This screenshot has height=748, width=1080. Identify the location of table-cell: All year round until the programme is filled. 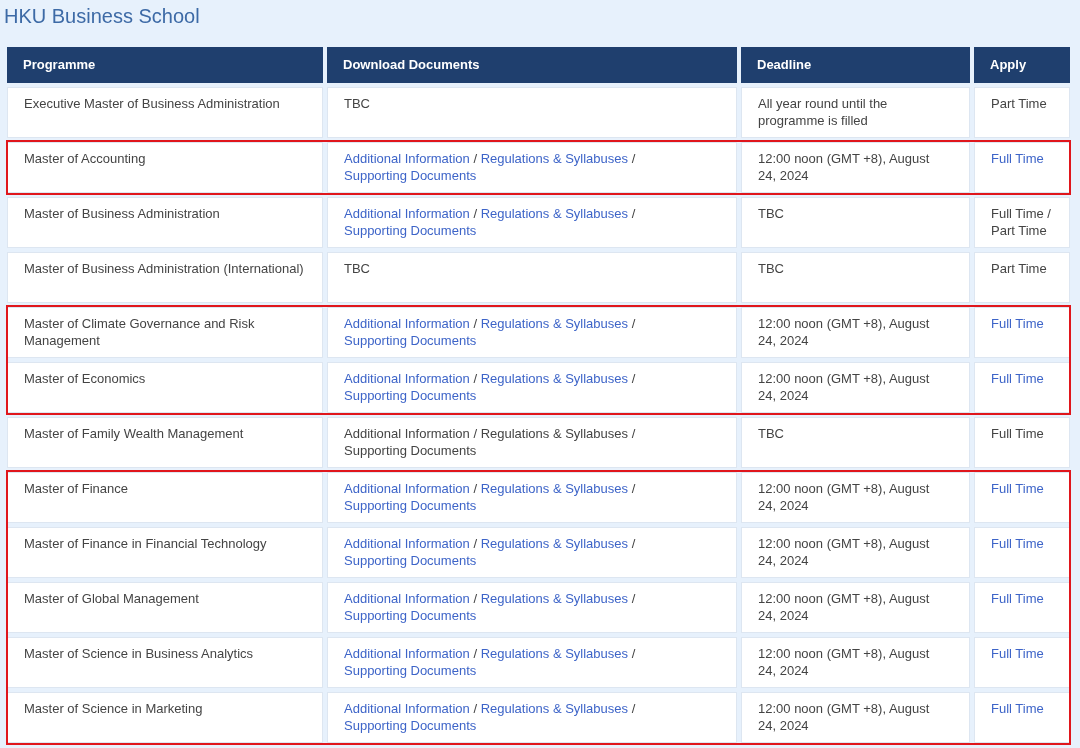
(855, 112).